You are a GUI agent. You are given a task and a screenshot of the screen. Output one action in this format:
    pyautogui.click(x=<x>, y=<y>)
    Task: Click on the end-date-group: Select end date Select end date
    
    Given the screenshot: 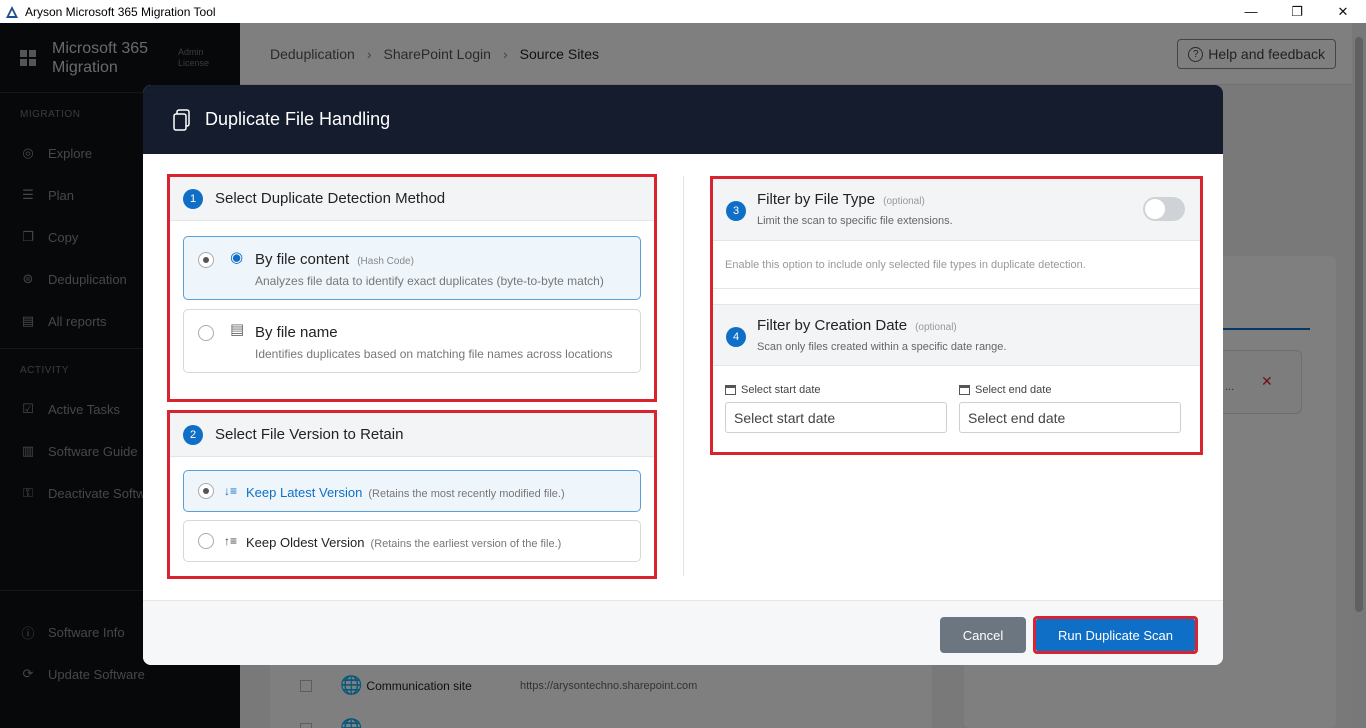 What is the action you would take?
    pyautogui.click(x=1070, y=408)
    